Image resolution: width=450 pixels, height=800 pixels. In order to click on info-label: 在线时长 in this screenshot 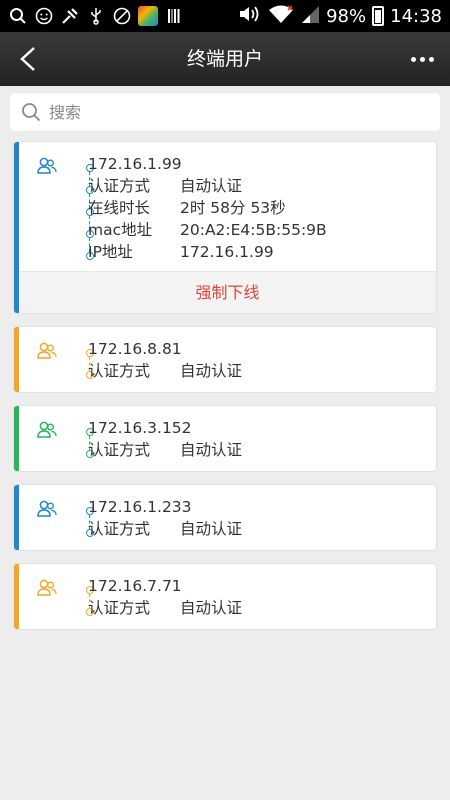, I will do `click(119, 208)`.